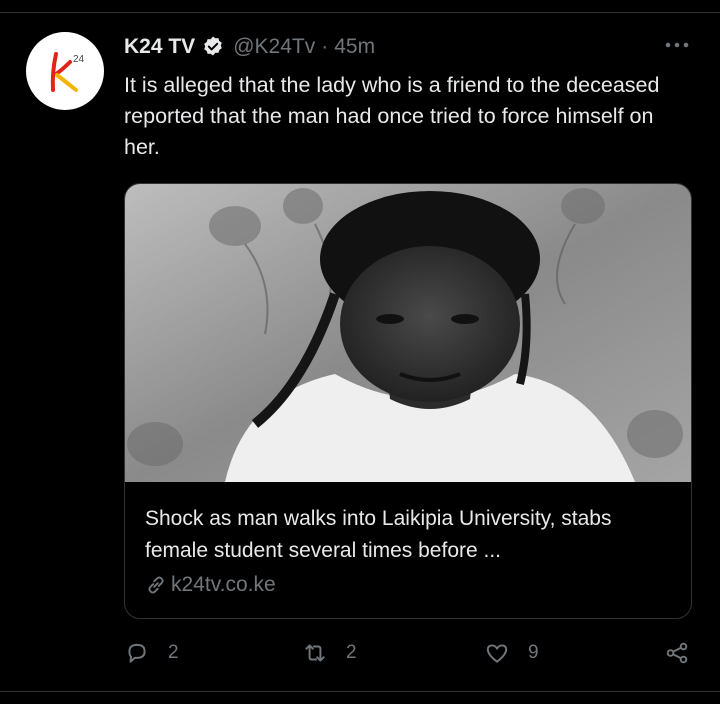  What do you see at coordinates (354, 47) in the screenshot?
I see `tweet-time: 45m` at bounding box center [354, 47].